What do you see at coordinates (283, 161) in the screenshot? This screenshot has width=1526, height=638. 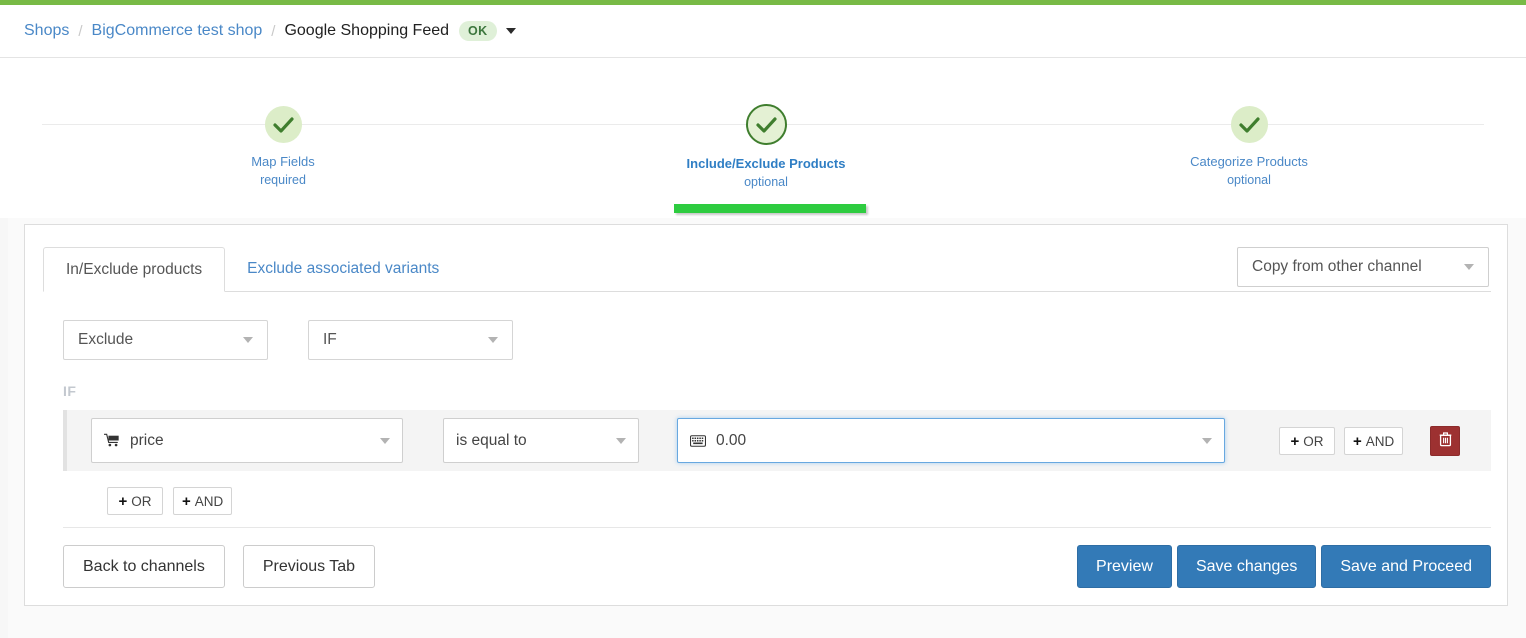 I see `wizard-step-label: Map Fields` at bounding box center [283, 161].